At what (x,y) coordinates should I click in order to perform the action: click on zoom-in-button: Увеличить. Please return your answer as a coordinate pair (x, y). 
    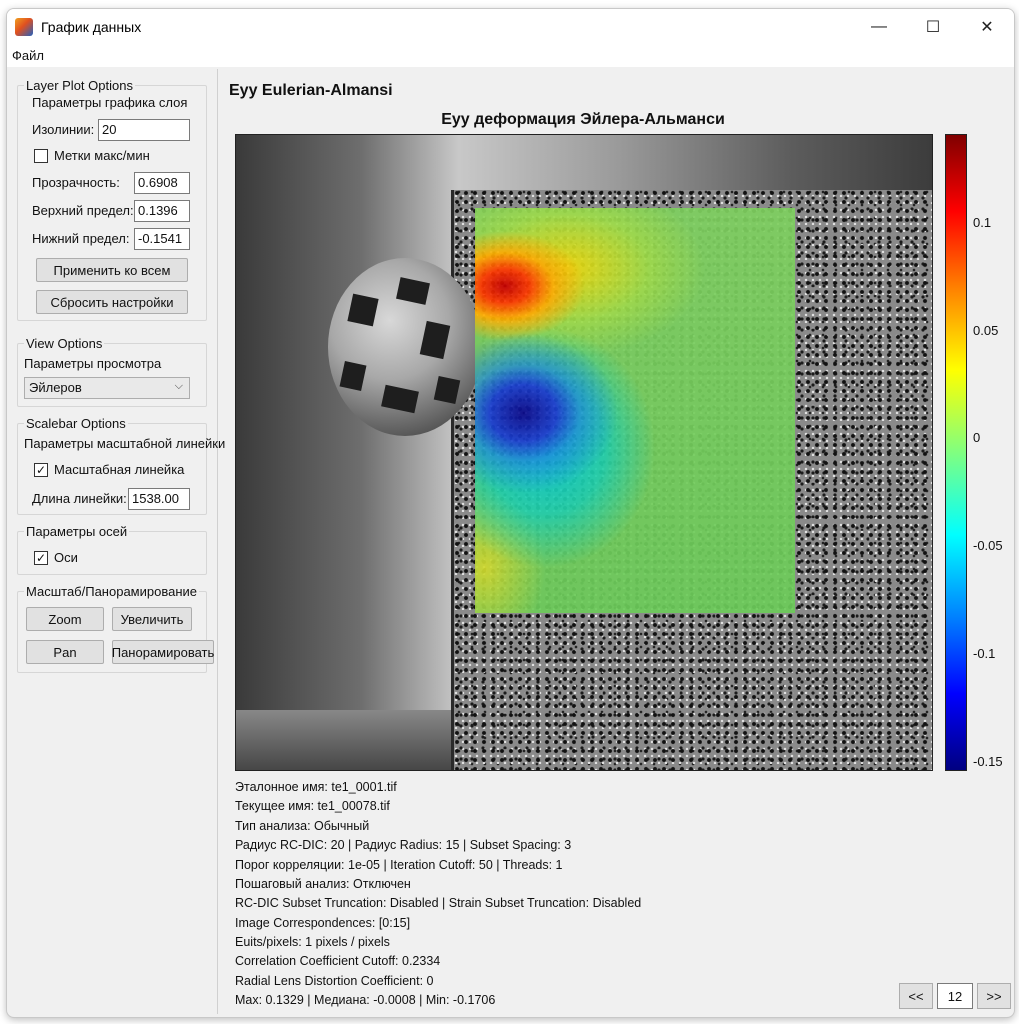
    Looking at the image, I should click on (152, 619).